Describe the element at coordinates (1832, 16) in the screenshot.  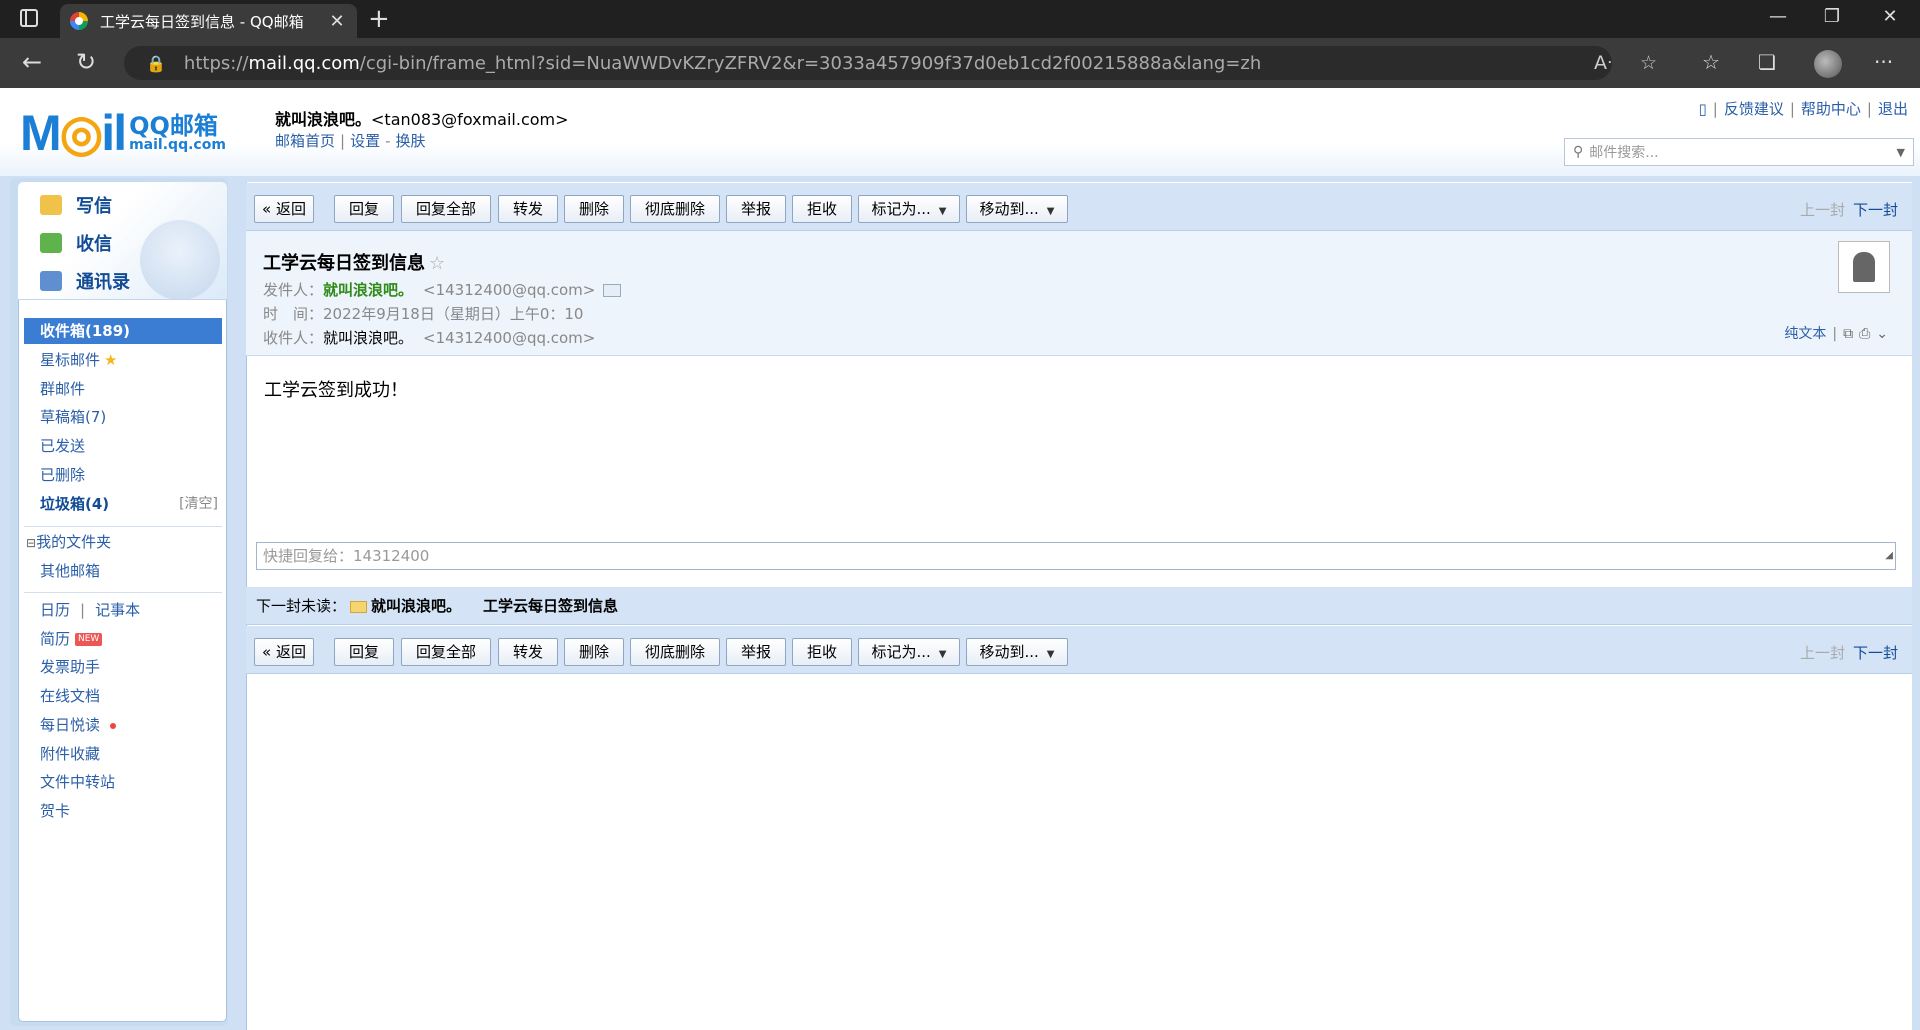
I see `maximize-icon: ❐` at that location.